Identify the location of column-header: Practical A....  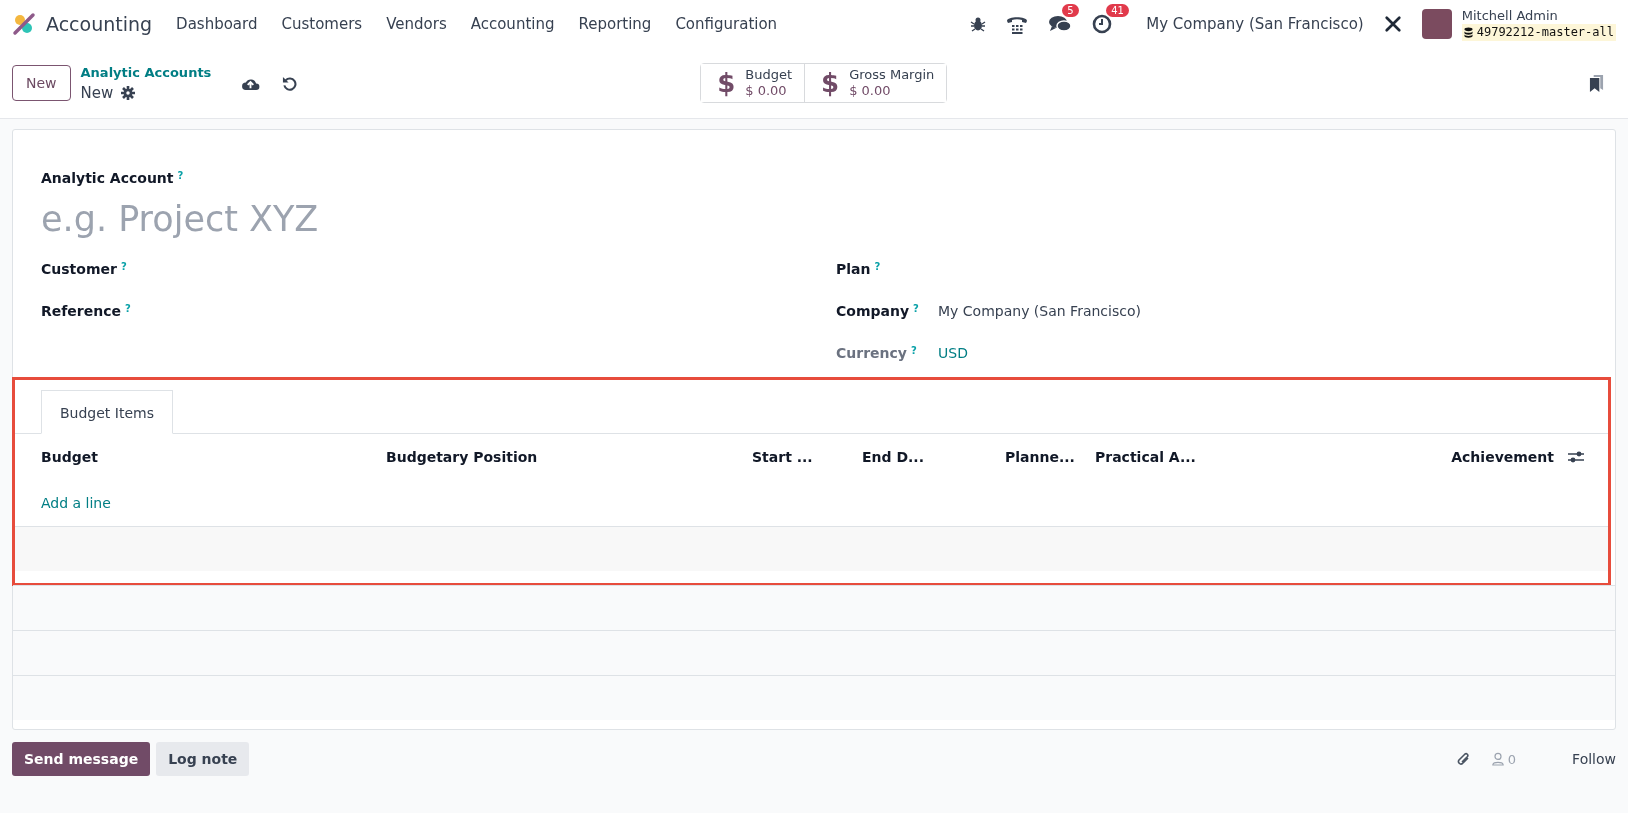
(1273, 457).